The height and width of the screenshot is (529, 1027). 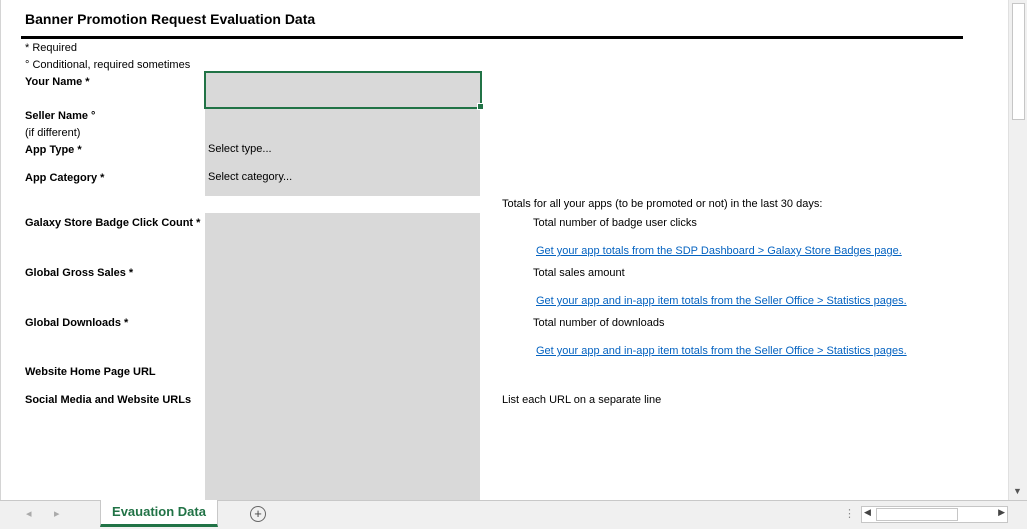 I want to click on add-sheet-icon: +, so click(x=258, y=514).